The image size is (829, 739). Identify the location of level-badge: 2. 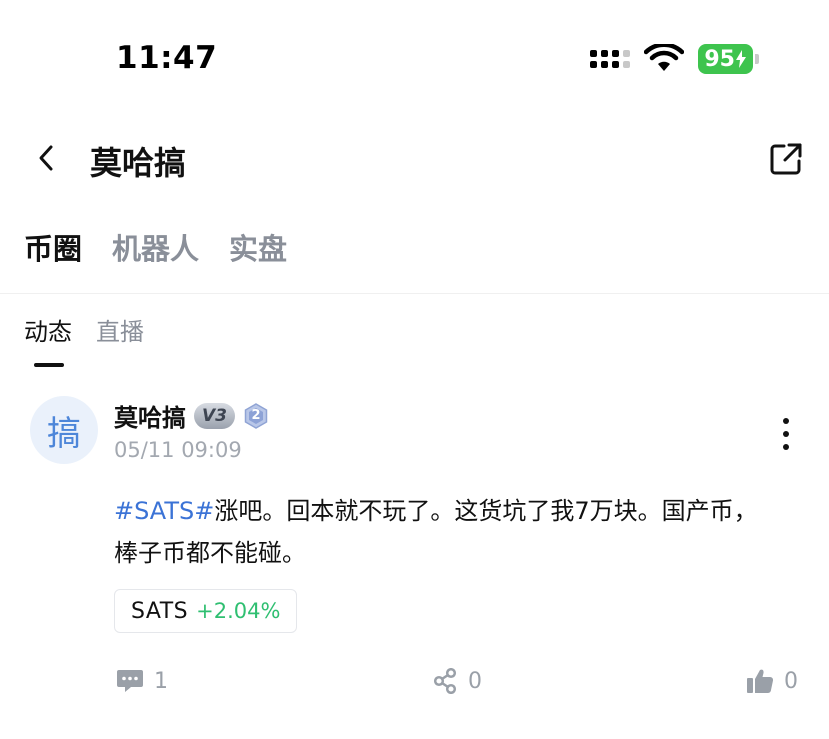
(256, 415).